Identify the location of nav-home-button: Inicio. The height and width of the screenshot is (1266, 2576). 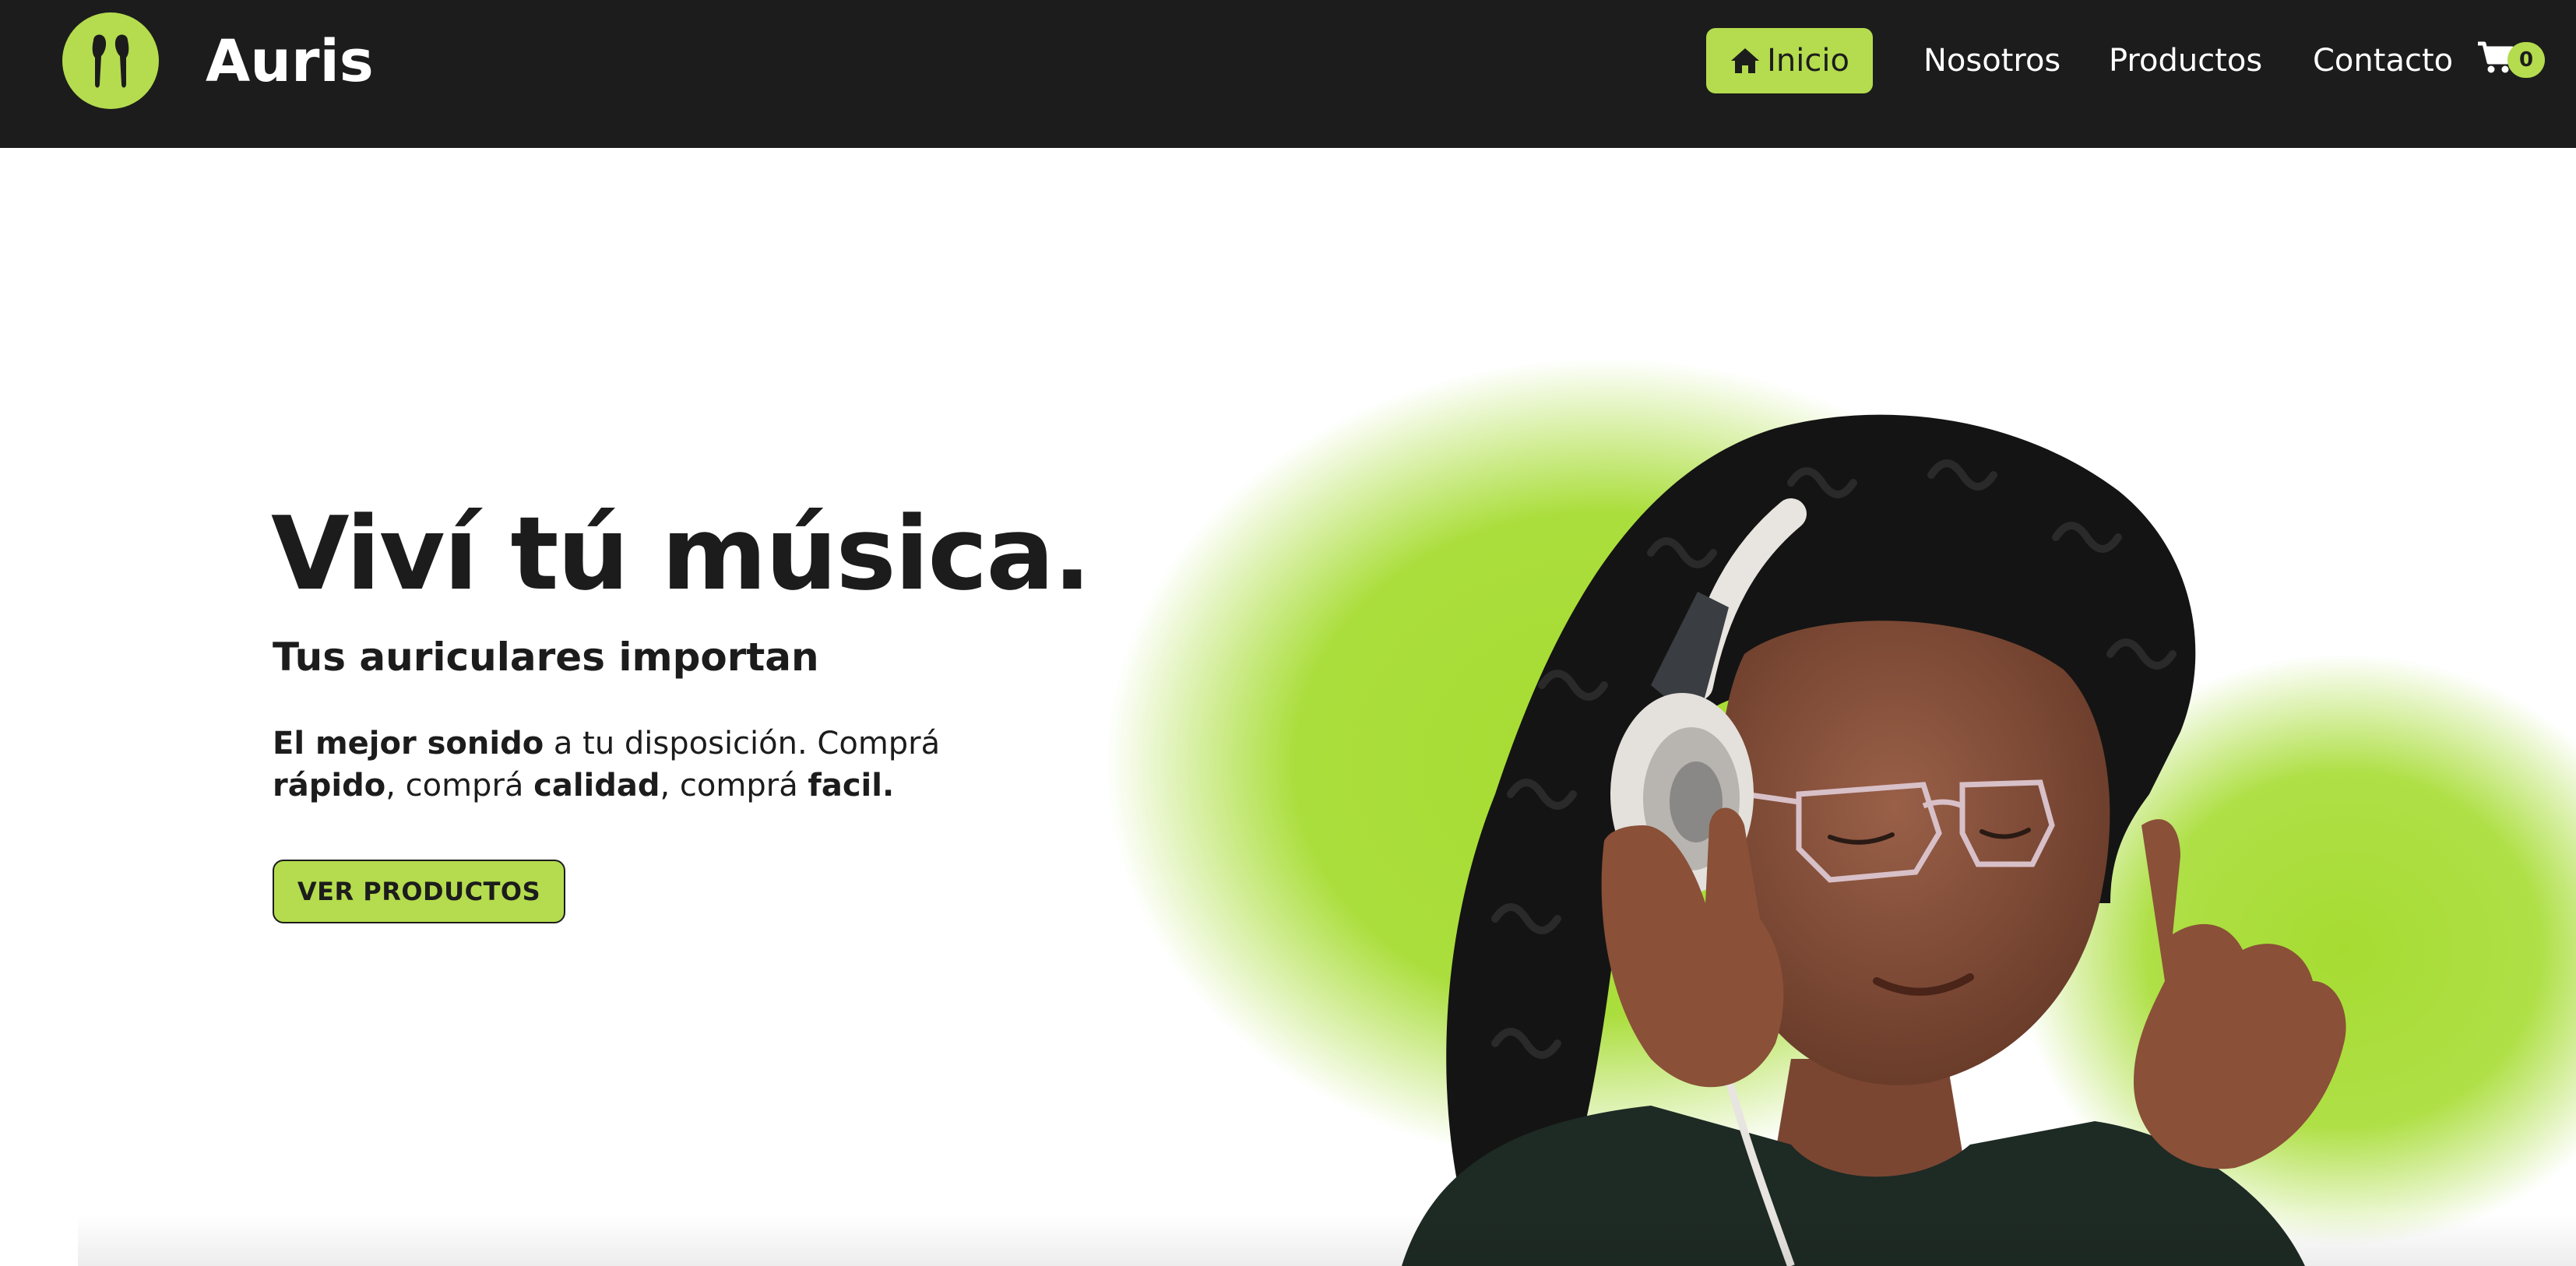
(1789, 60).